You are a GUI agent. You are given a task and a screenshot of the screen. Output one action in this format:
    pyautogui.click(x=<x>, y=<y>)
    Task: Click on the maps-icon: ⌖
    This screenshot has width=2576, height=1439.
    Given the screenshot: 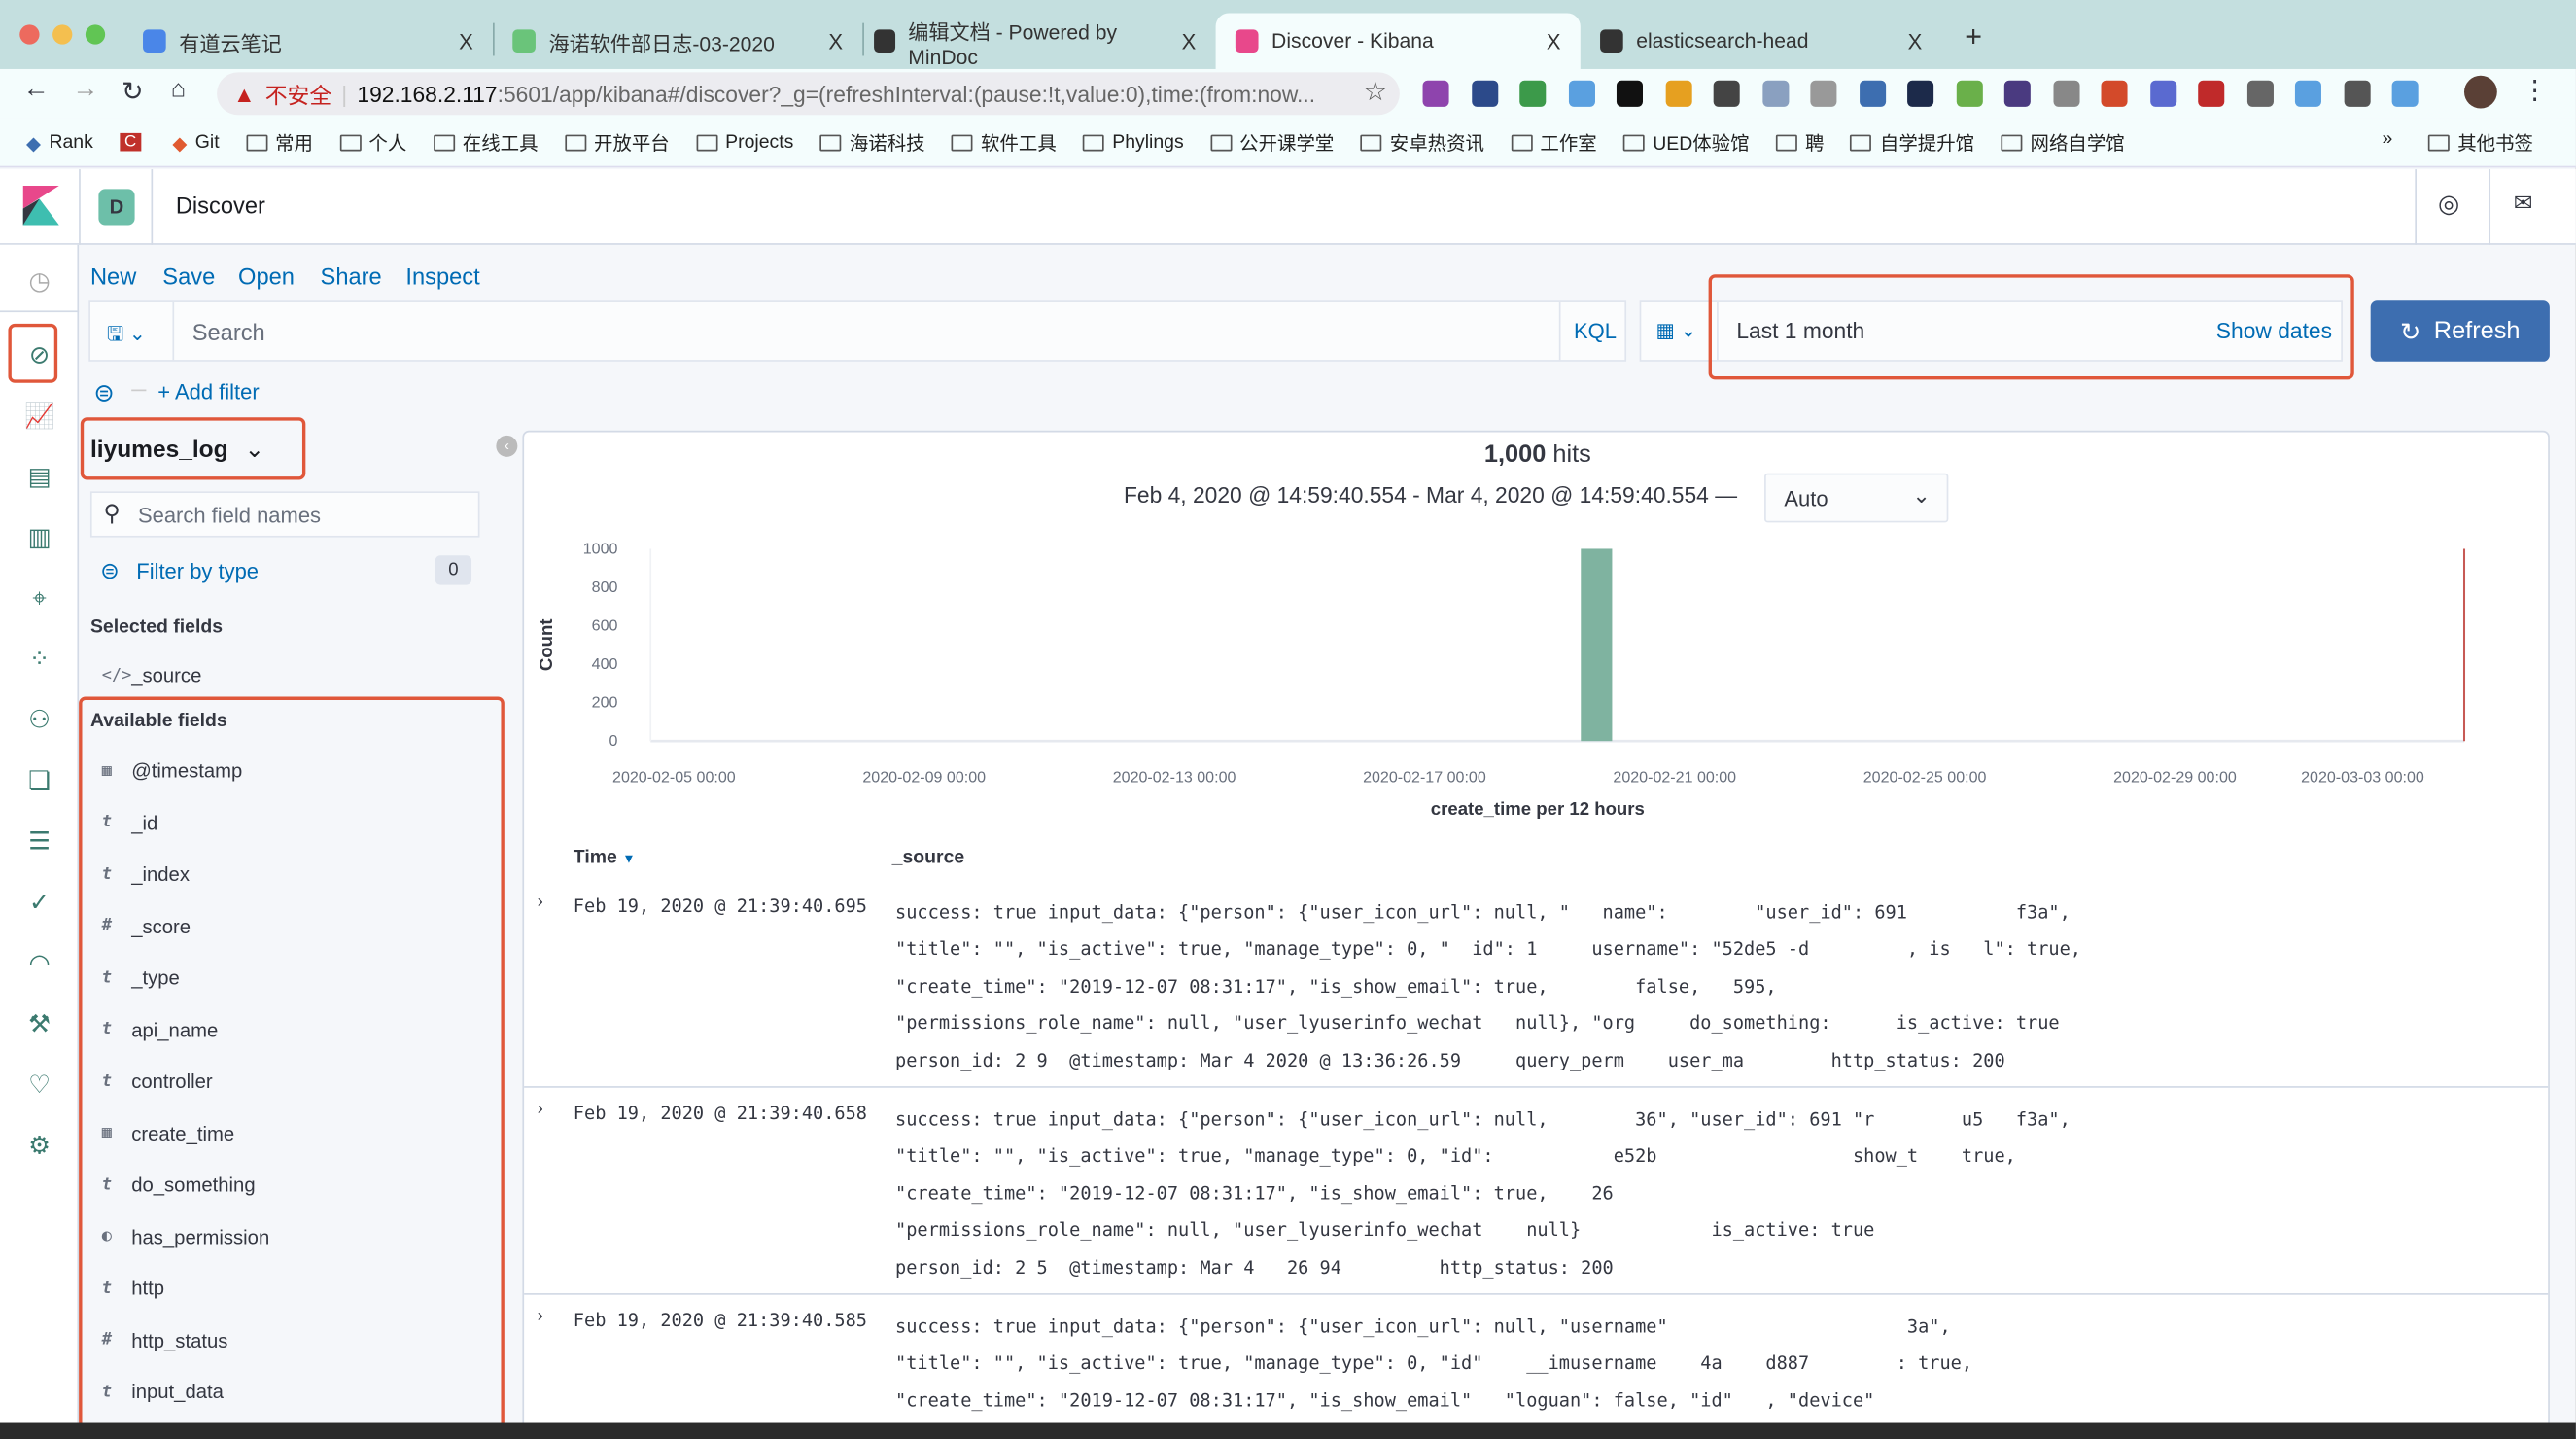 What is the action you would take?
    pyautogui.click(x=38, y=600)
    